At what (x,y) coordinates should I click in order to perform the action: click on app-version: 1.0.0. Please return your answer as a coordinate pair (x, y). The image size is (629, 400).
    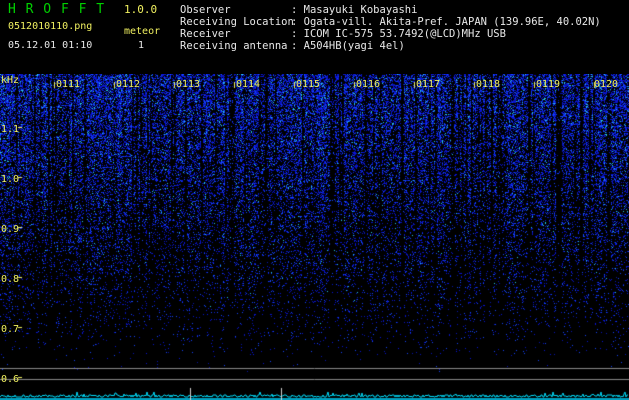
    Looking at the image, I should click on (141, 9).